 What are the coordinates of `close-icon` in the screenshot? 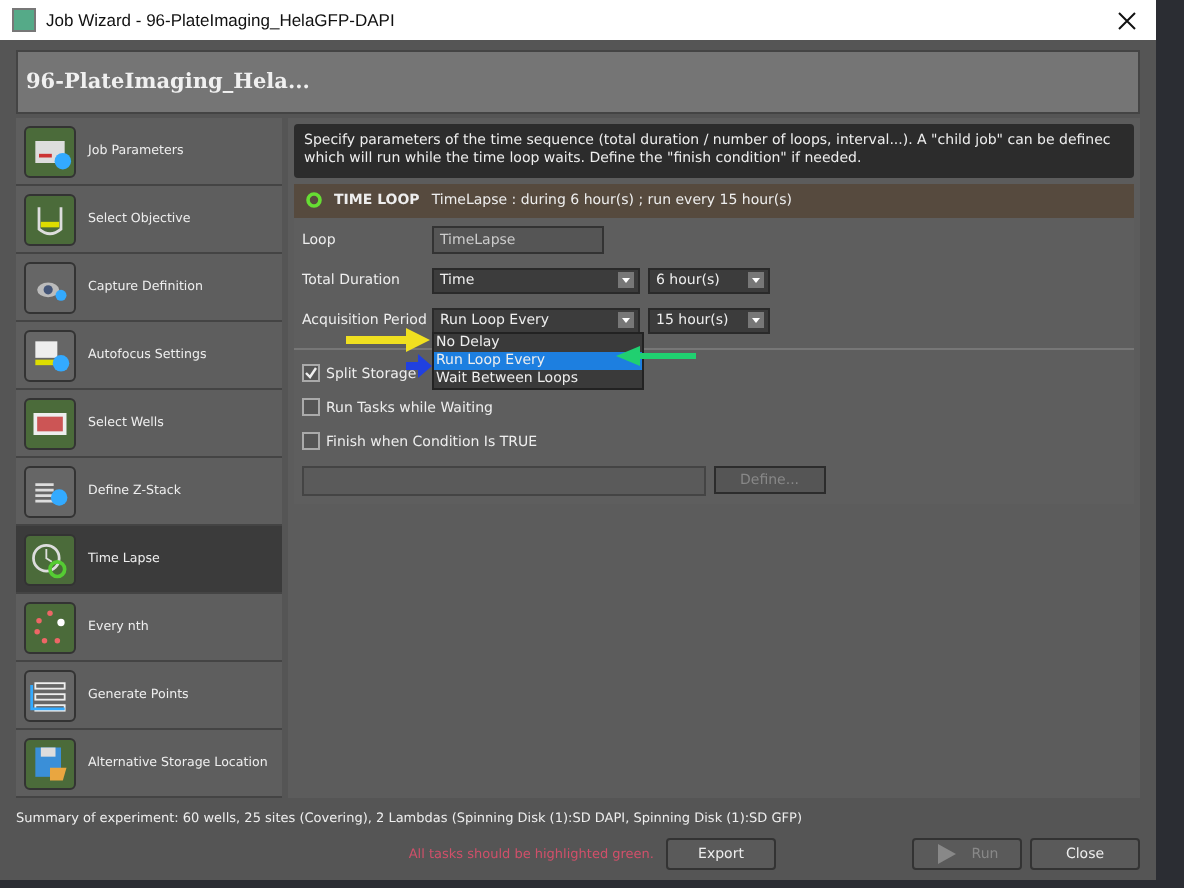 It's located at (1127, 20).